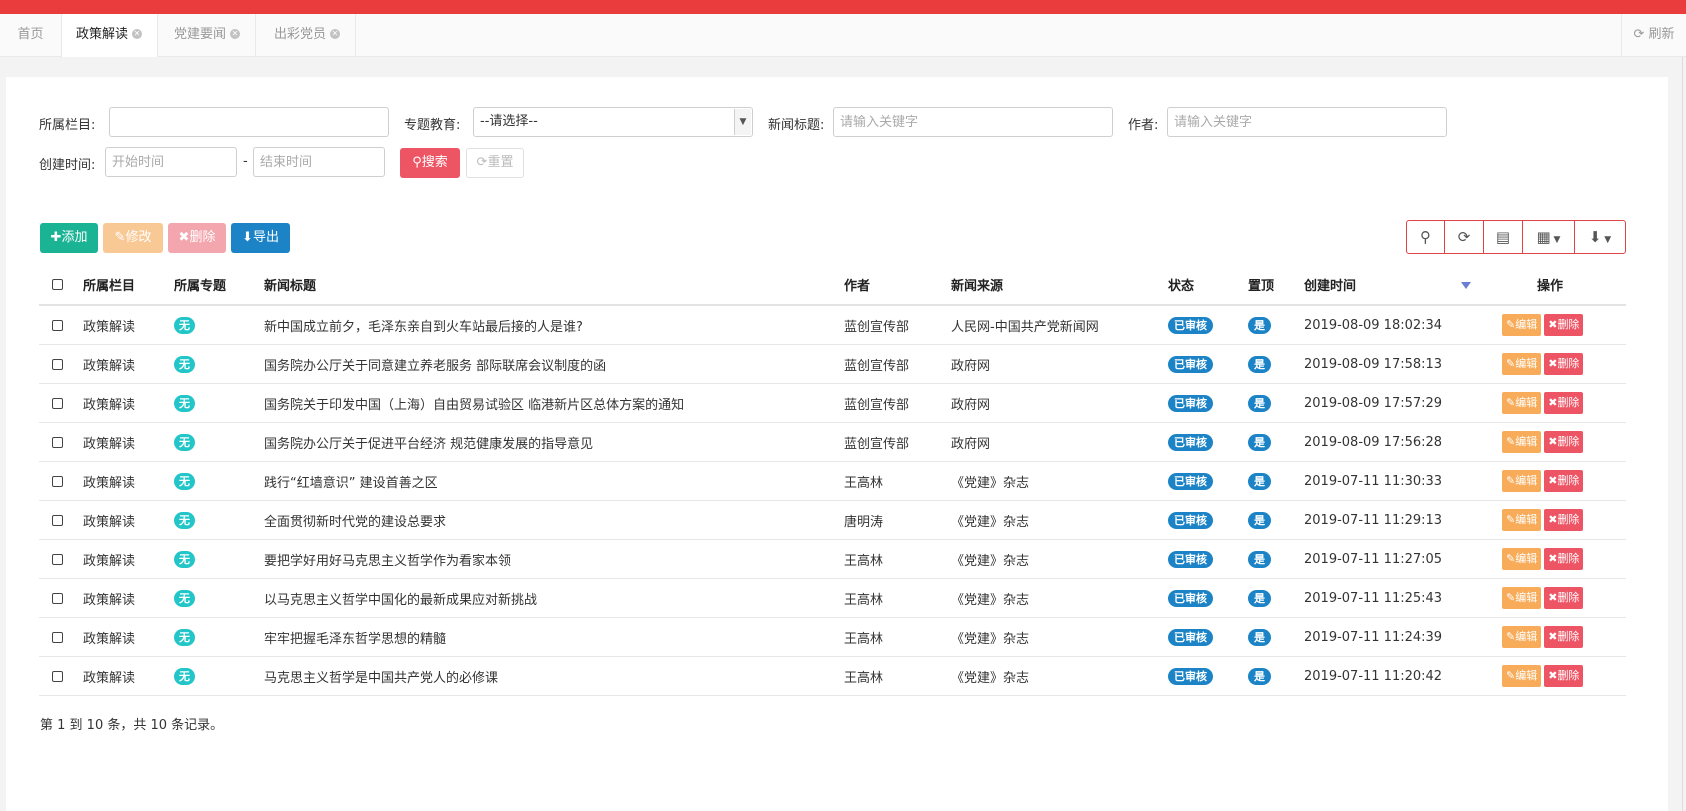 The image size is (1686, 811). What do you see at coordinates (1600, 237) in the screenshot?
I see `export-dropdown-button: ⬇ ▼` at bounding box center [1600, 237].